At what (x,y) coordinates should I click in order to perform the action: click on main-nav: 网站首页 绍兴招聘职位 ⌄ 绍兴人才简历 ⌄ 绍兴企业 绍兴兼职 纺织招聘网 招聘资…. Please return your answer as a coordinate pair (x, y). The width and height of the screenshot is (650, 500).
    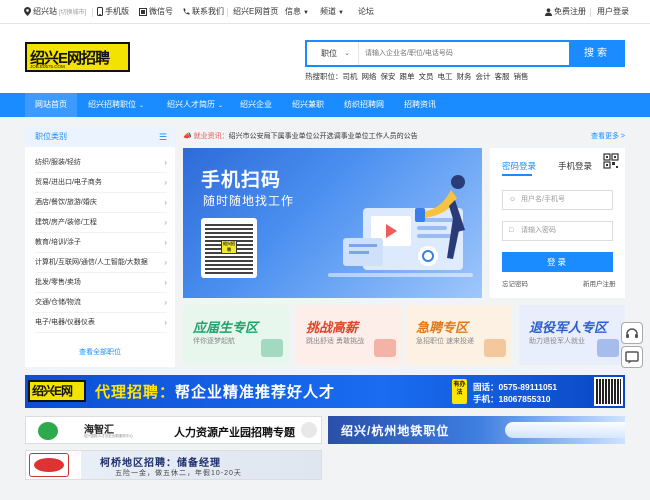
    Looking at the image, I should click on (325, 105).